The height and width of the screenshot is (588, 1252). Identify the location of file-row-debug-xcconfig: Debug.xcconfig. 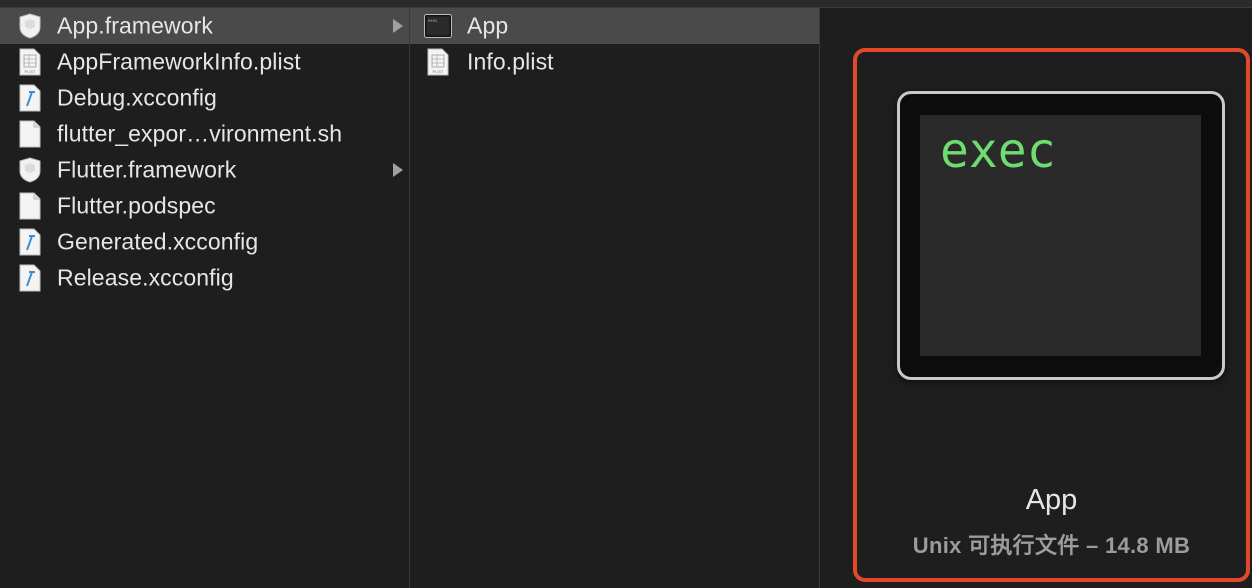
(204, 98).